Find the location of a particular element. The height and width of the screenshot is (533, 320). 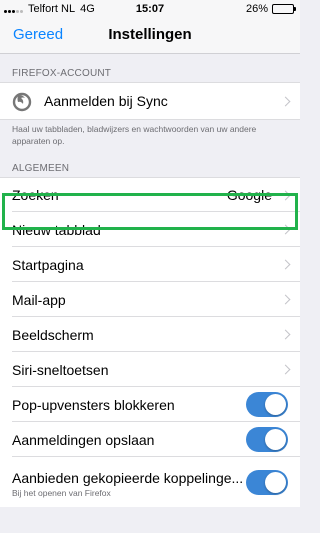

battery-icon is located at coordinates (284, 9).